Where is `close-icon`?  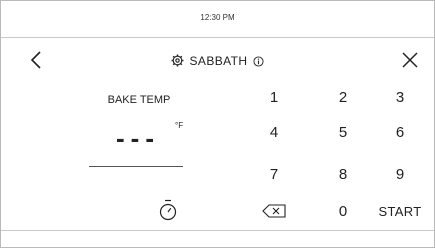
close-icon is located at coordinates (410, 60).